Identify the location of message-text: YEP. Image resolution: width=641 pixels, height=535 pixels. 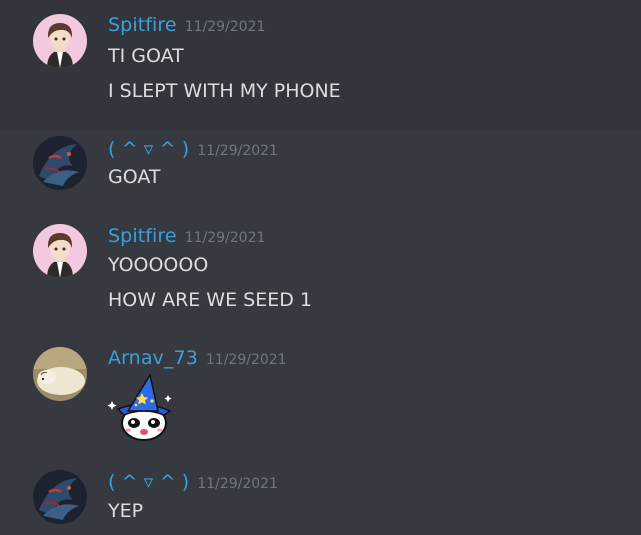
(126, 511).